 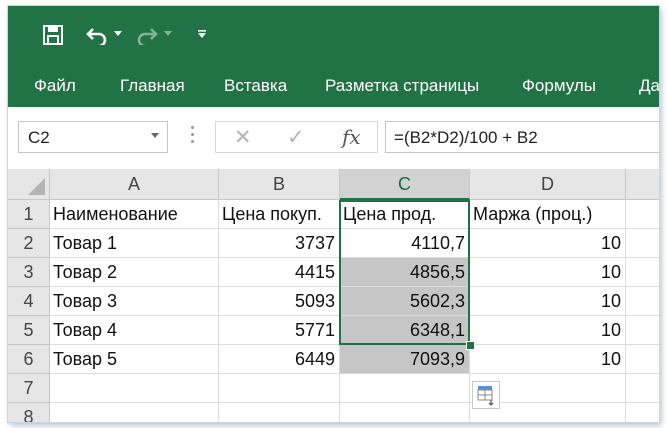 What do you see at coordinates (279, 359) in the screenshot?
I see `cell-b6: 6449` at bounding box center [279, 359].